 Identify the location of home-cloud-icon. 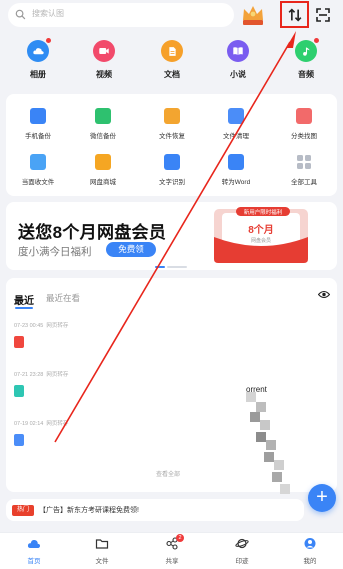
(34, 543).